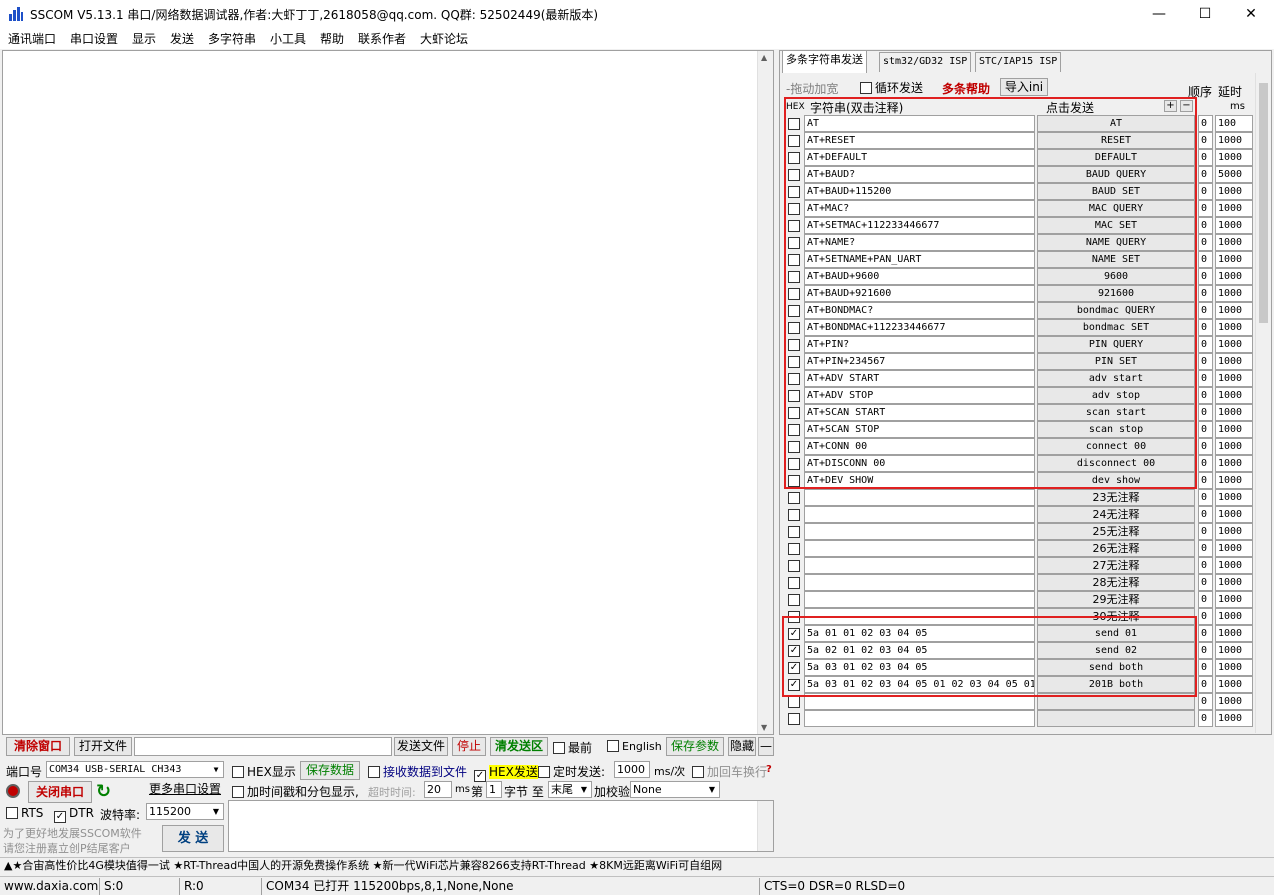 The image size is (1274, 895). What do you see at coordinates (1116, 242) in the screenshot?
I see `row-send-button: NAME QUERY` at bounding box center [1116, 242].